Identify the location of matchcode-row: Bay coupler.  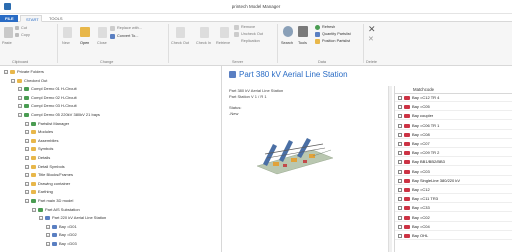
(453, 116).